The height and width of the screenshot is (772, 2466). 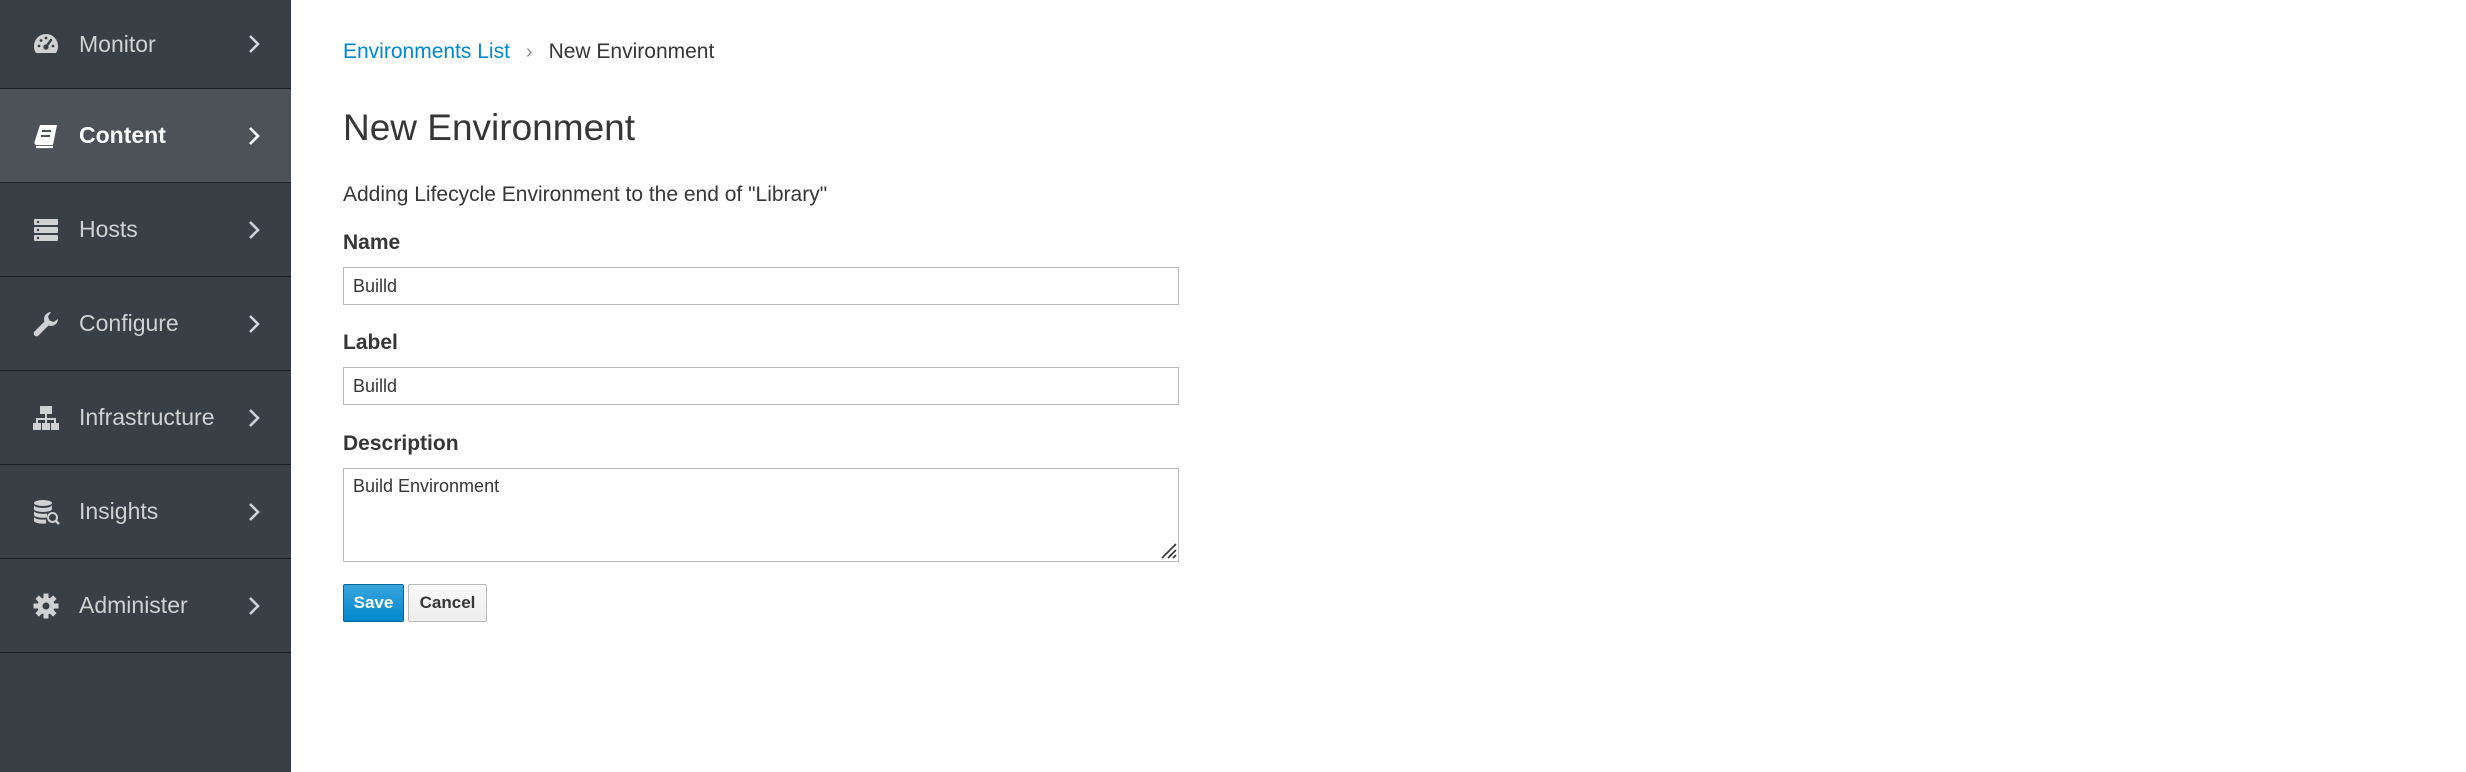 I want to click on sidebar-item-content: Content, so click(x=145, y=136).